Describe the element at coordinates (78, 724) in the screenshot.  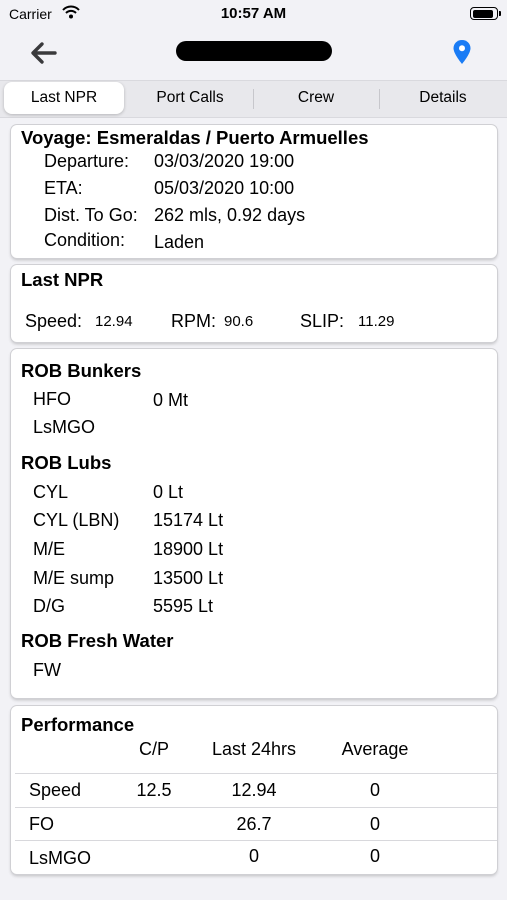
I see `performance-title: Performance` at that location.